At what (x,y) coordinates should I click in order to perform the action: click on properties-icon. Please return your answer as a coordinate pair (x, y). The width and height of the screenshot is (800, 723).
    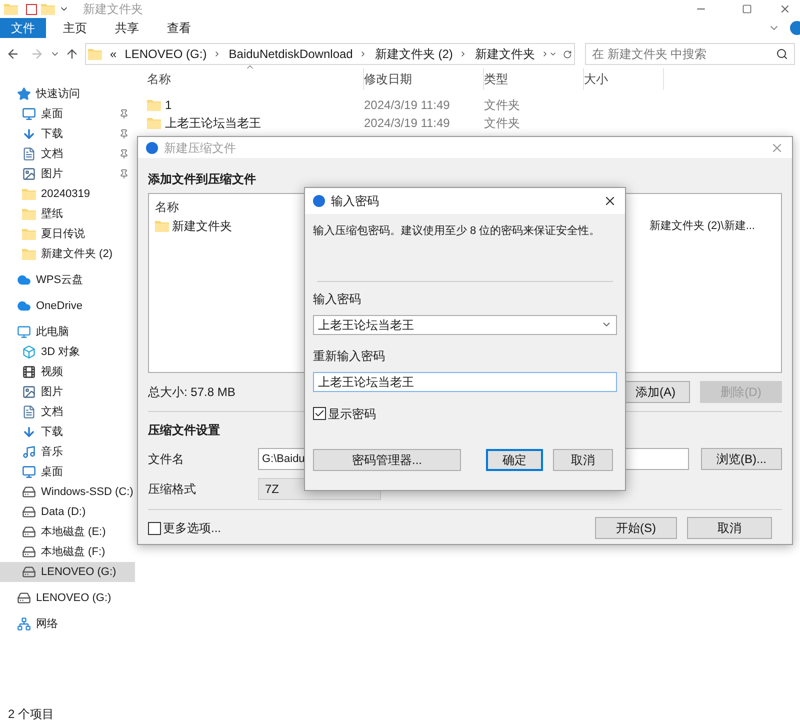
    Looking at the image, I should click on (31, 9).